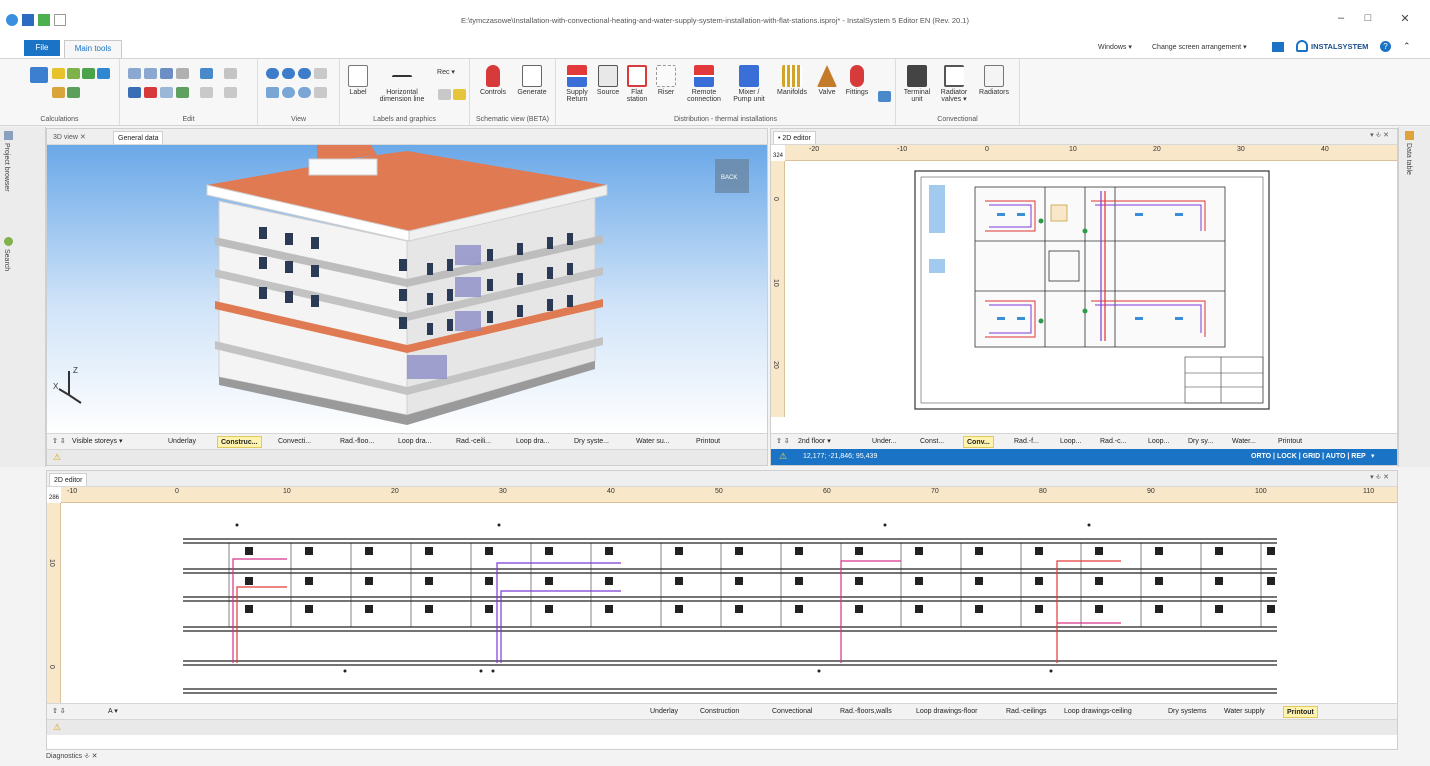 The image size is (1430, 766). What do you see at coordinates (182, 73) in the screenshot?
I see `grid-icon` at bounding box center [182, 73].